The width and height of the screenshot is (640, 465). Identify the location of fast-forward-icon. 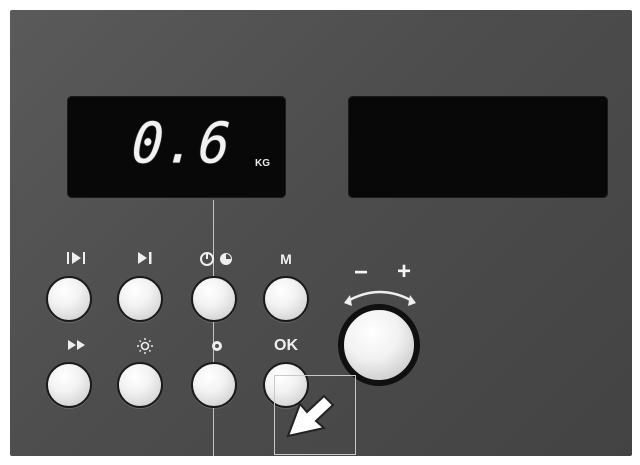
(77, 346).